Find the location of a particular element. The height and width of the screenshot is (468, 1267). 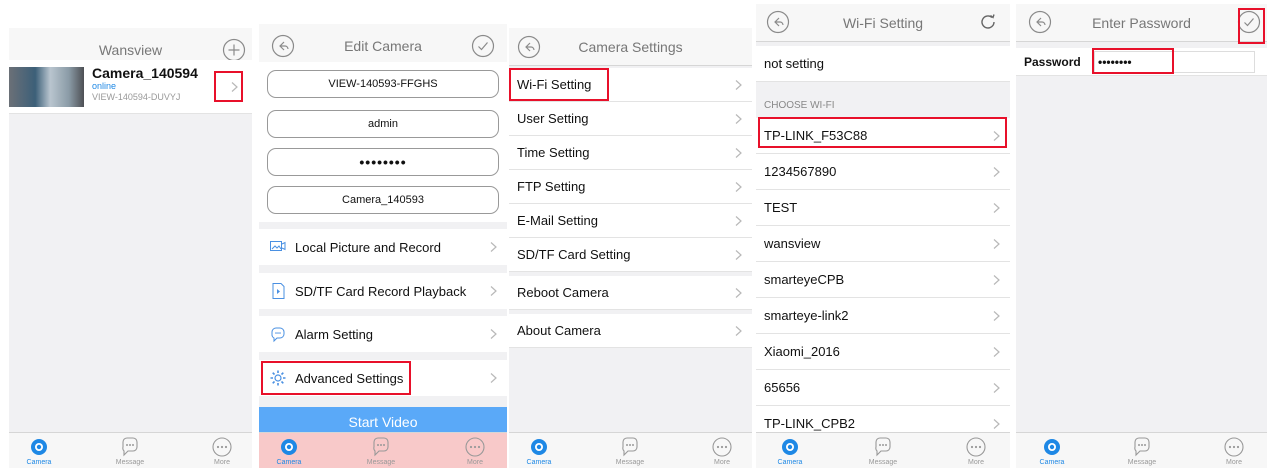

camera-list-item: Camera_140594 online VIEW-140594-DUVYJ is located at coordinates (130, 87).